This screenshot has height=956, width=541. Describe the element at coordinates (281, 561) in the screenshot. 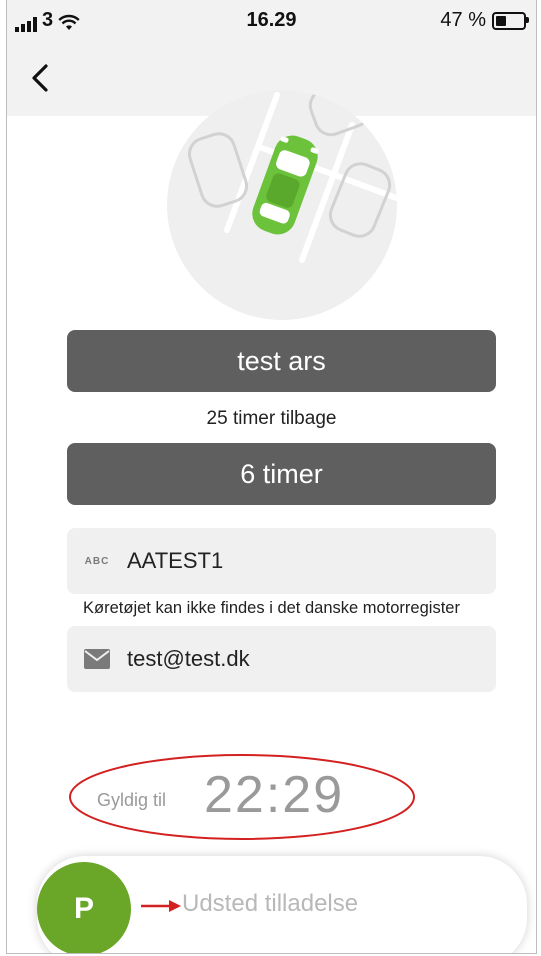

I see `license-plate-field: ABC AATEST1` at that location.